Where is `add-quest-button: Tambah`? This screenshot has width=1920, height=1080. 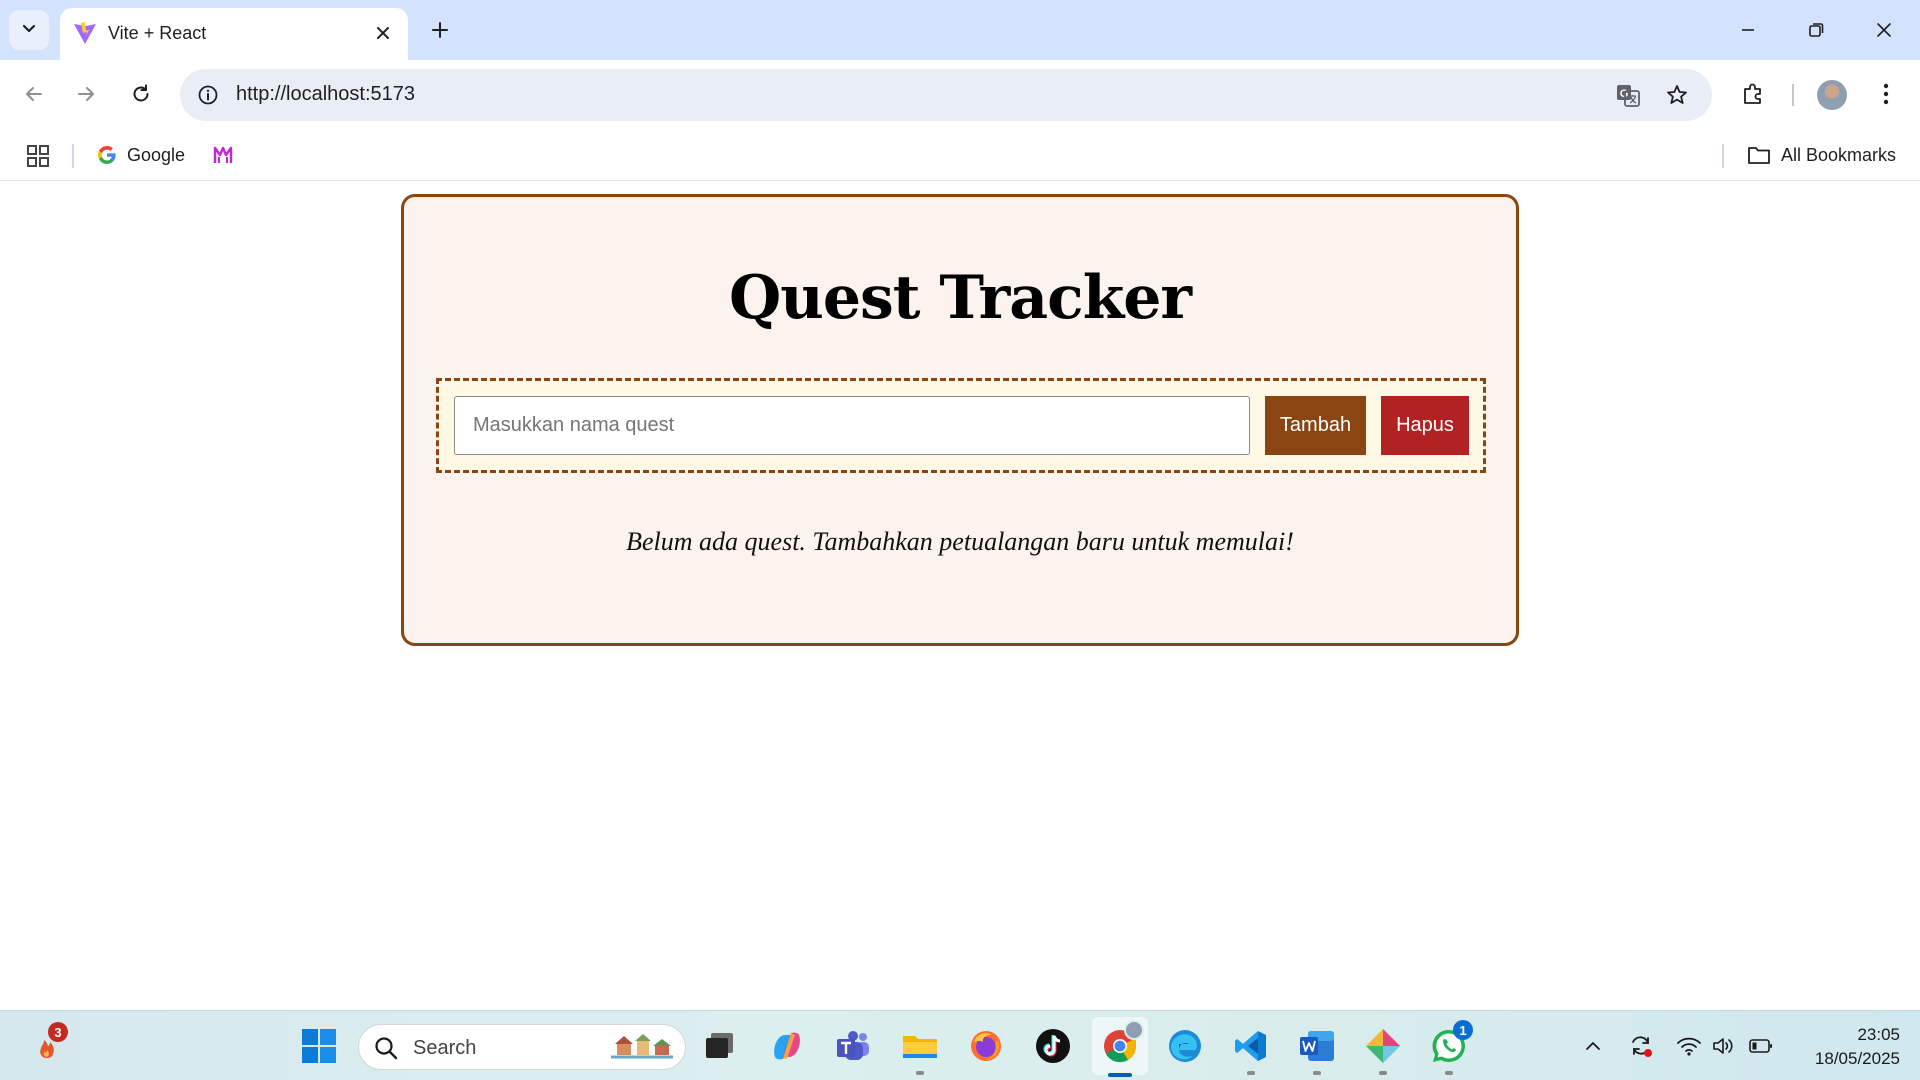 add-quest-button: Tambah is located at coordinates (1315, 425).